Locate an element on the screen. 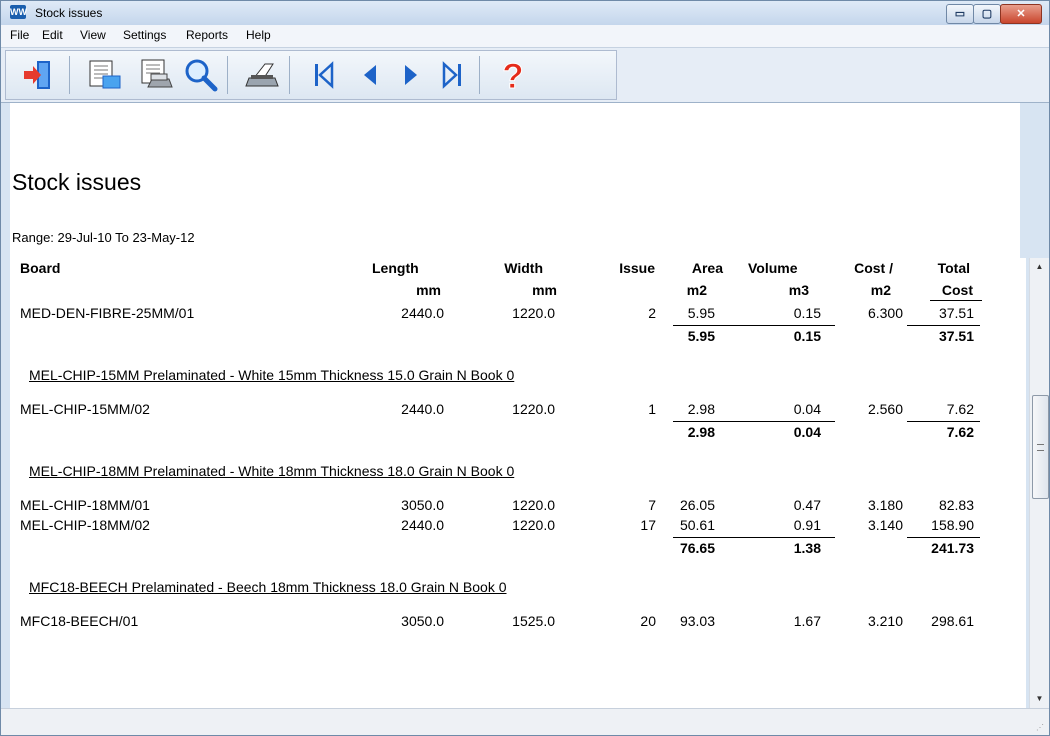  table-cell-cost: 2.560 is located at coordinates (885, 409).